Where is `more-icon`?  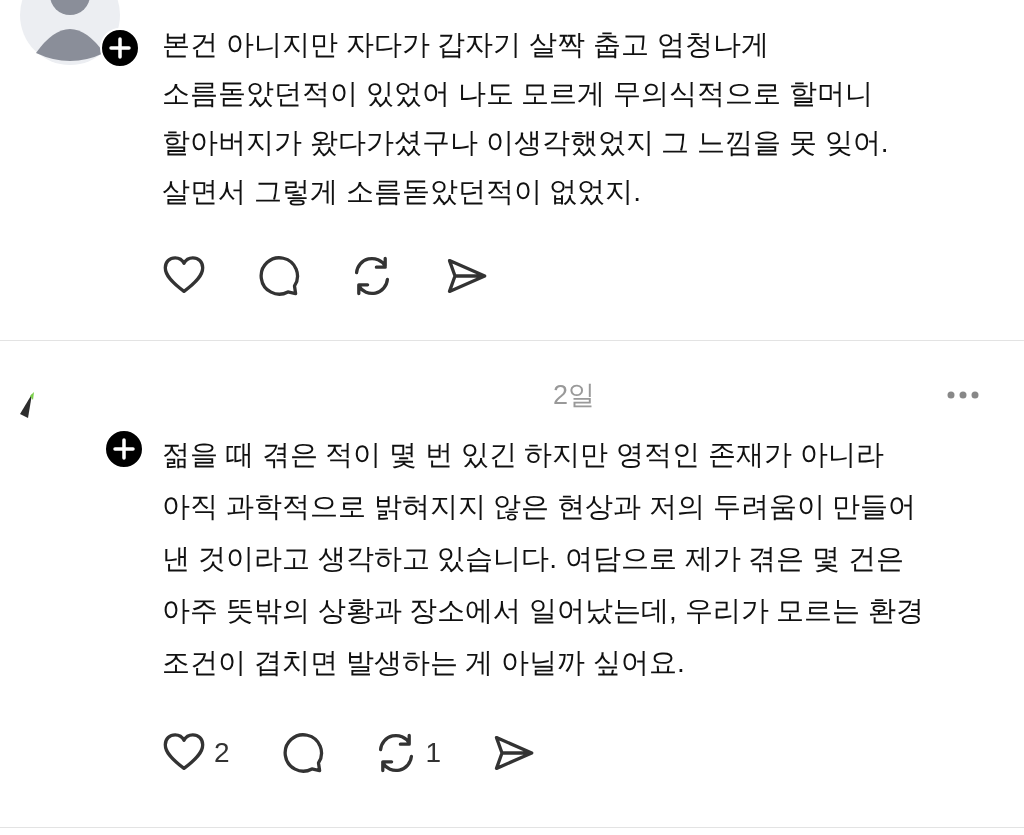
more-icon is located at coordinates (963, 395).